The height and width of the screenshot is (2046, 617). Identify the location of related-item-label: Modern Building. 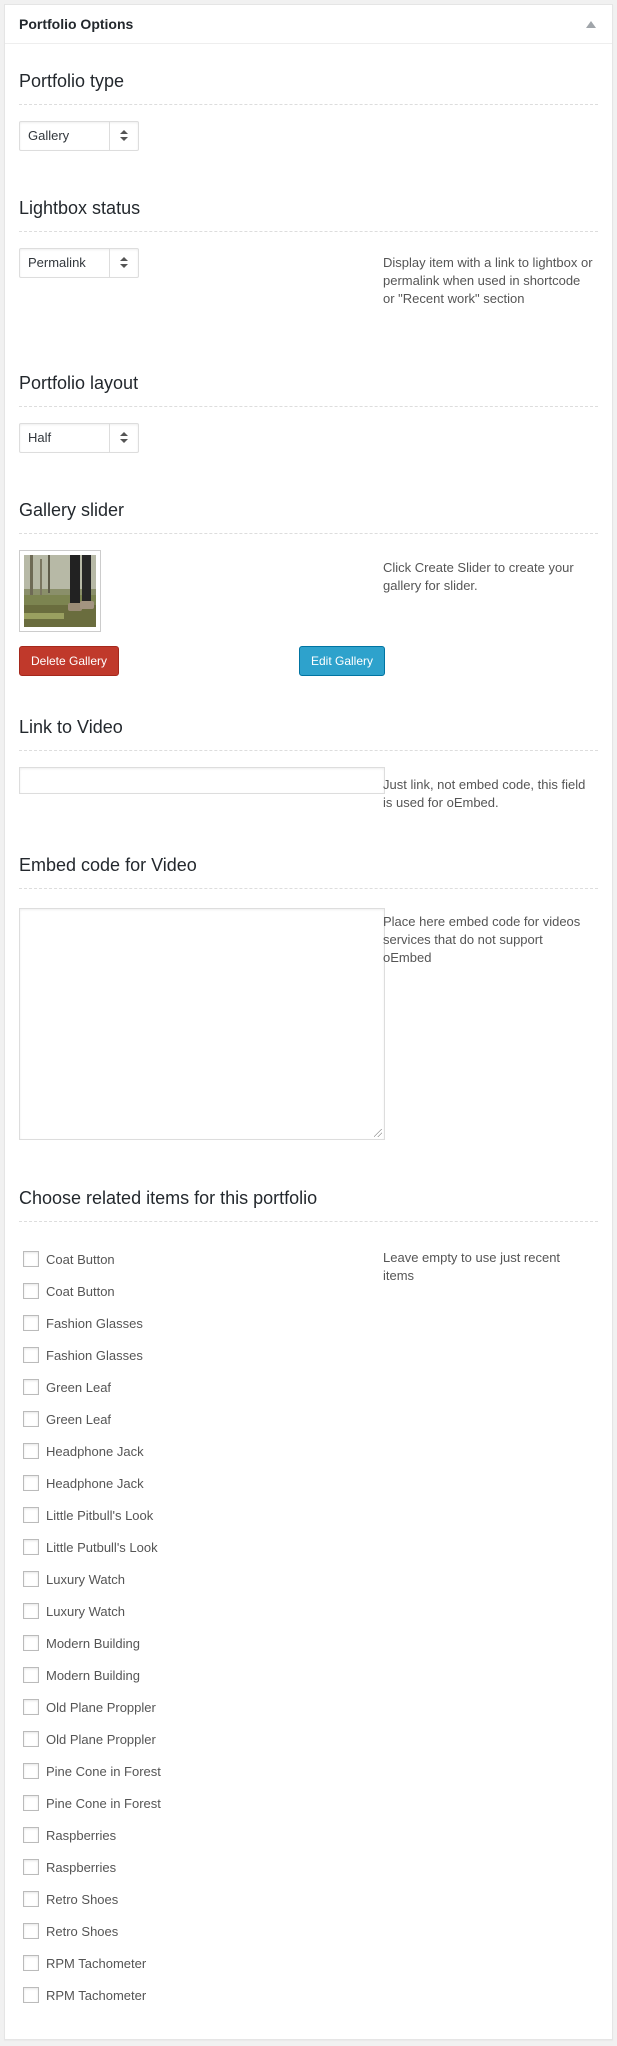
(93, 1643).